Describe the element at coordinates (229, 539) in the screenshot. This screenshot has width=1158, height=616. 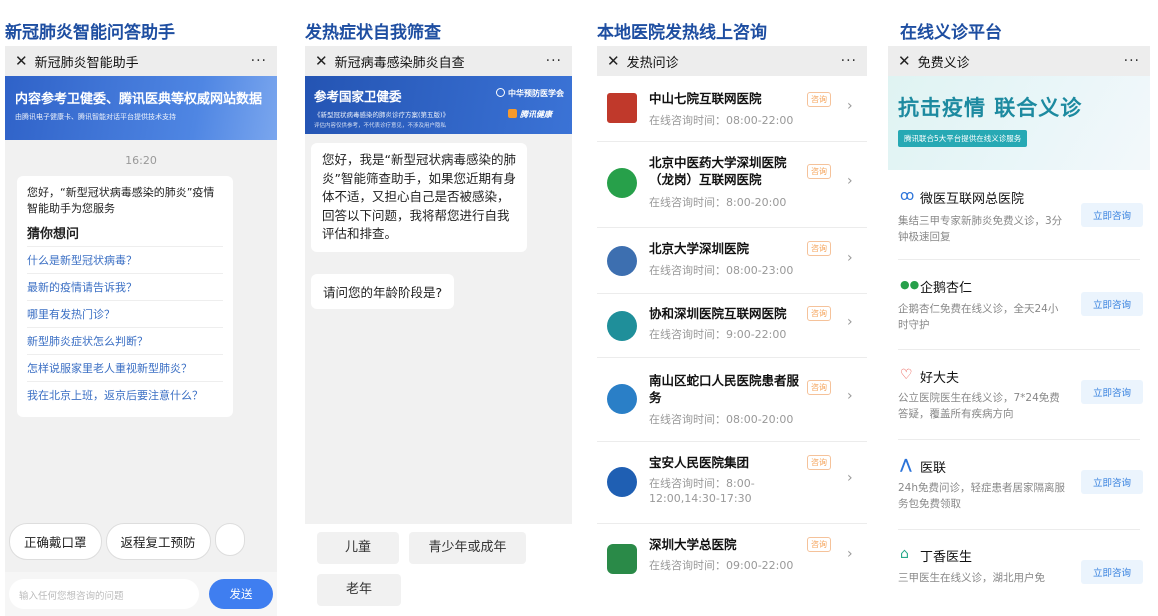
I see `chip-more` at that location.